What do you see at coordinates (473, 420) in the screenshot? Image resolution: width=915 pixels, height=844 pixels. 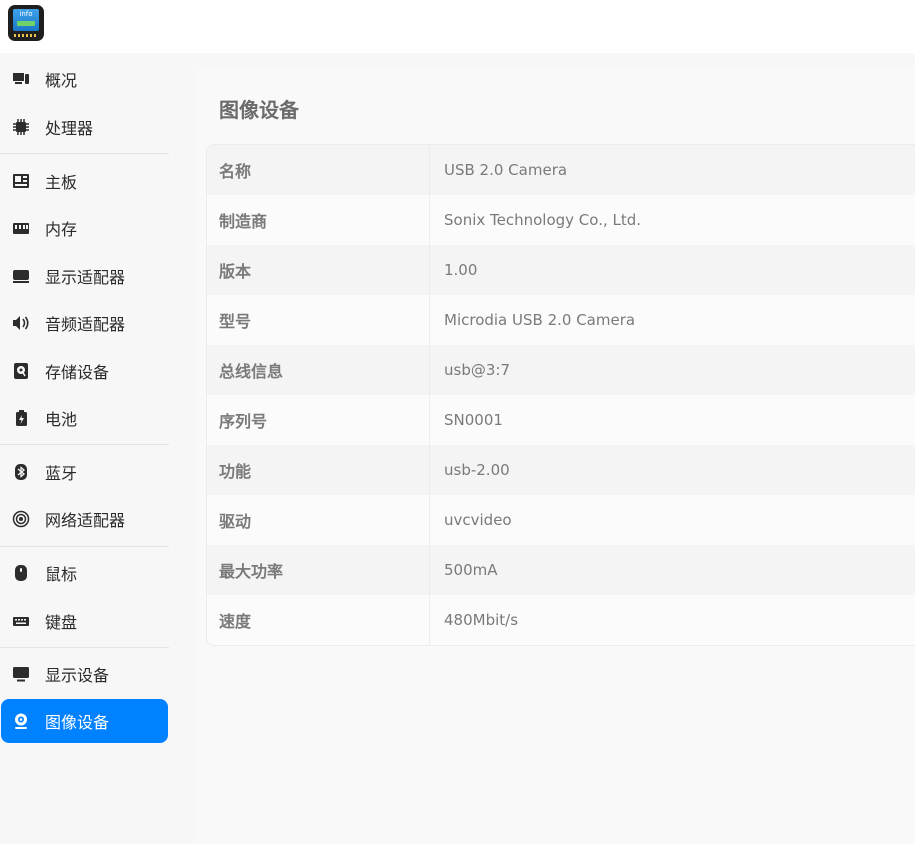 I see `row-value: SN0001` at bounding box center [473, 420].